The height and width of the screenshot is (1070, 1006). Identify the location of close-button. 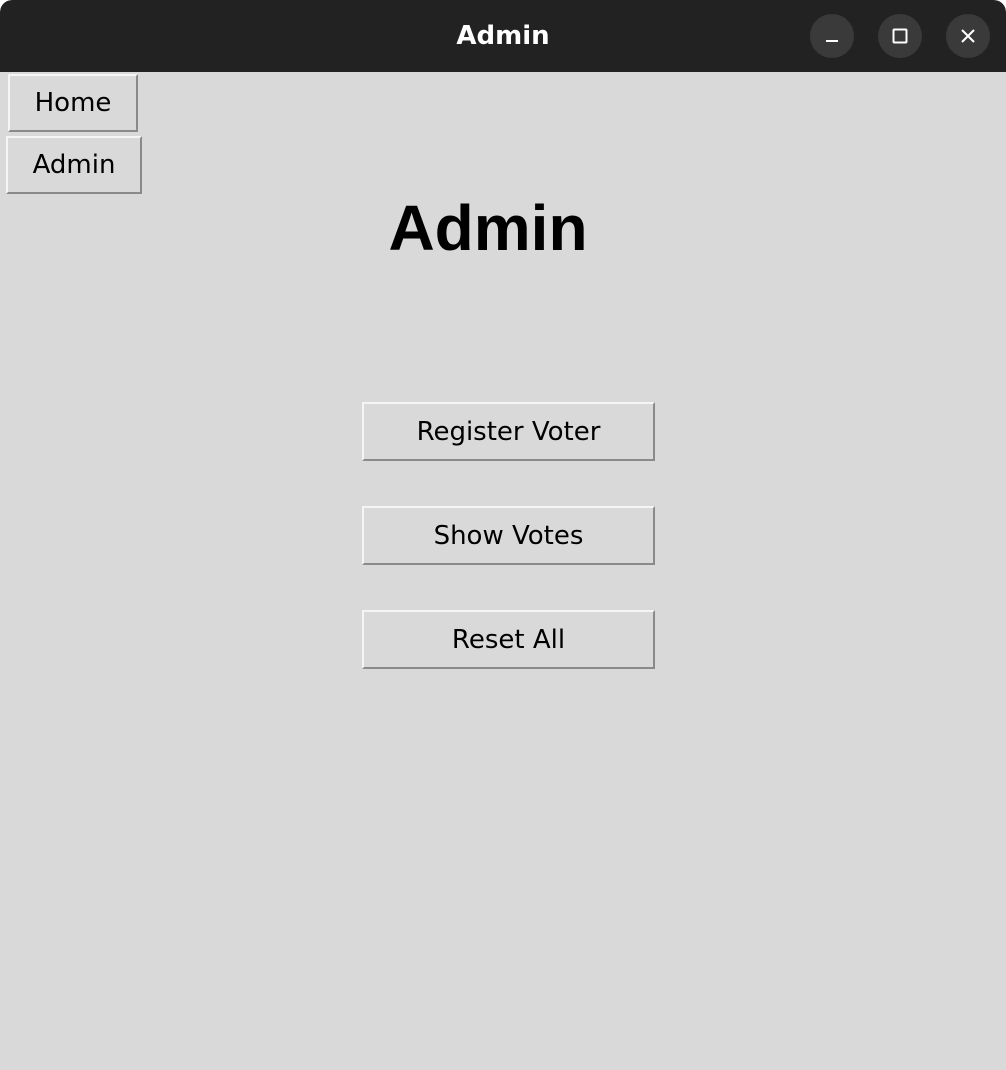
(968, 36).